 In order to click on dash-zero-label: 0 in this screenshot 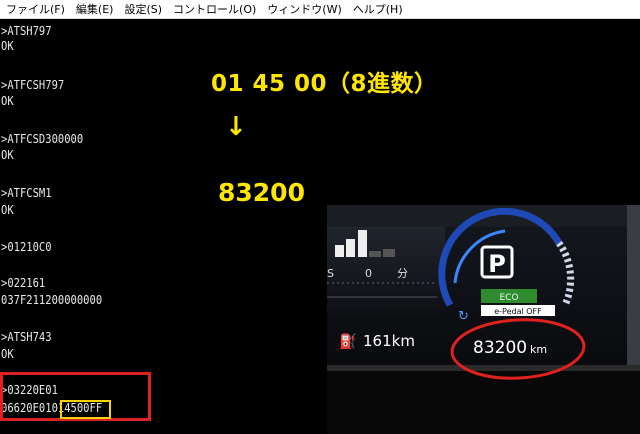, I will do `click(368, 273)`.